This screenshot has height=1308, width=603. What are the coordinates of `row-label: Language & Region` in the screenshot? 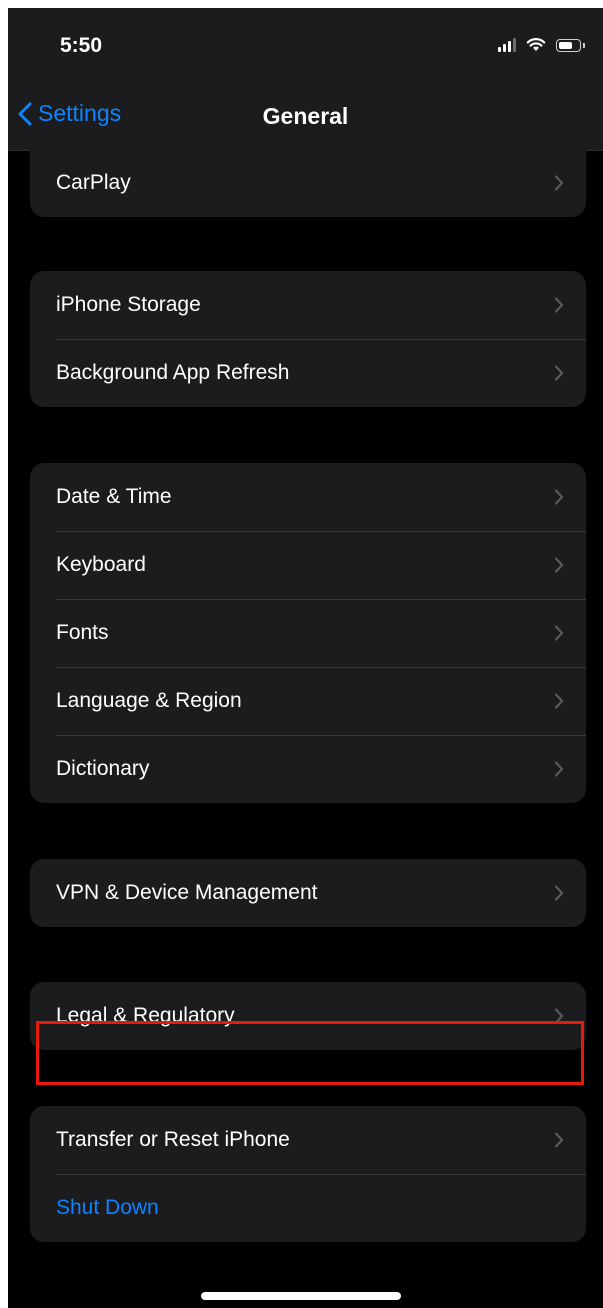 It's located at (149, 700).